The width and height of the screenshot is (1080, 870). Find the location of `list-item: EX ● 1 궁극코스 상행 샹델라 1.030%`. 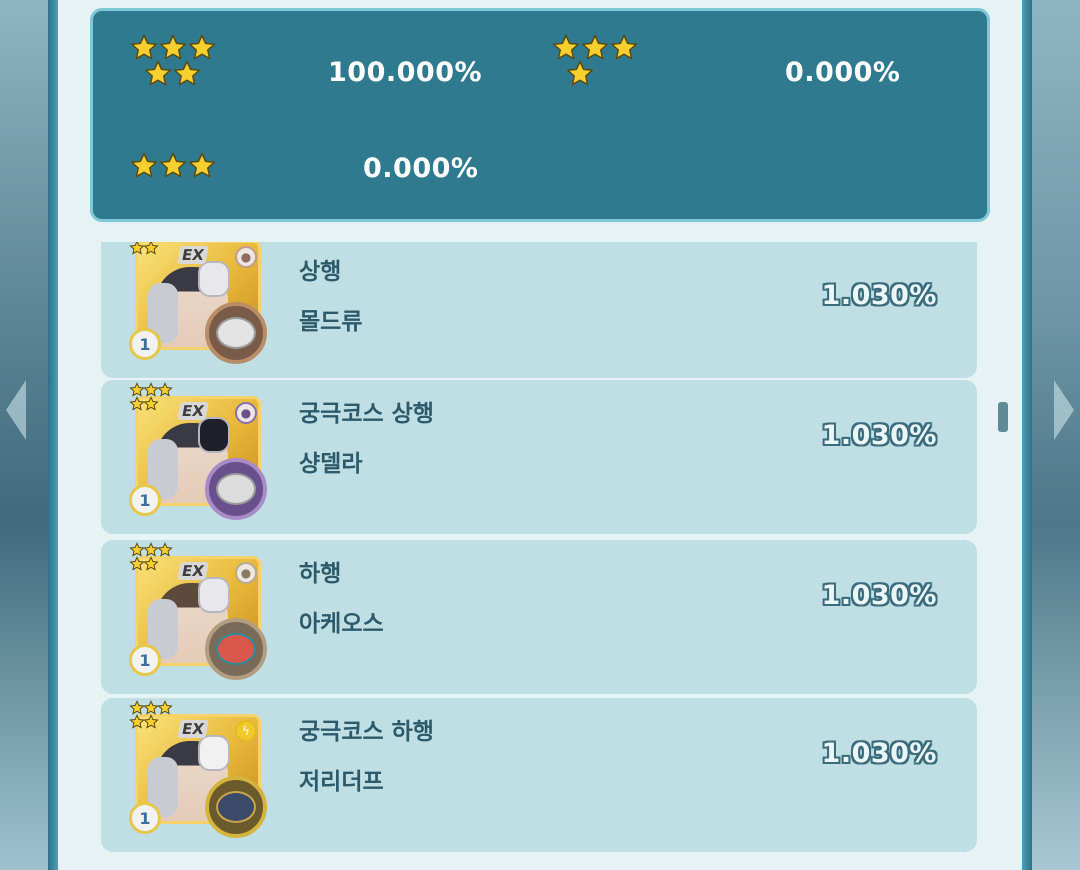

list-item: EX ● 1 궁극코스 상행 샹델라 1.030% is located at coordinates (539, 457).